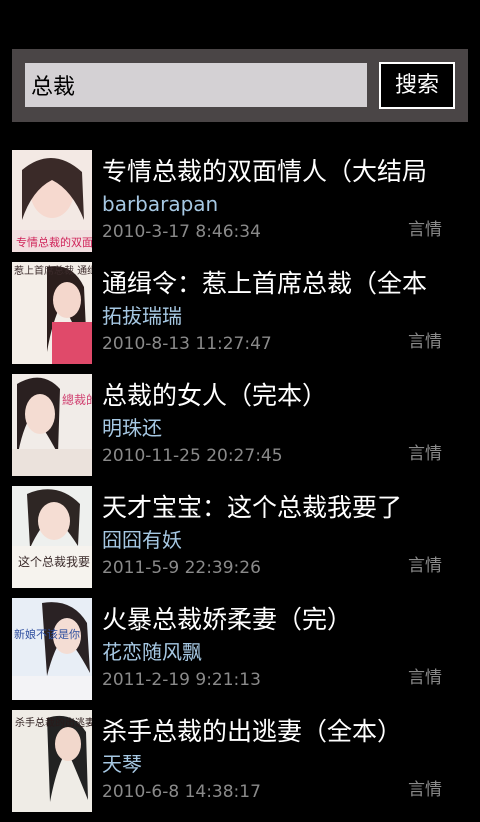 The height and width of the screenshot is (822, 480). What do you see at coordinates (417, 85) in the screenshot?
I see `search-button: 搜索` at bounding box center [417, 85].